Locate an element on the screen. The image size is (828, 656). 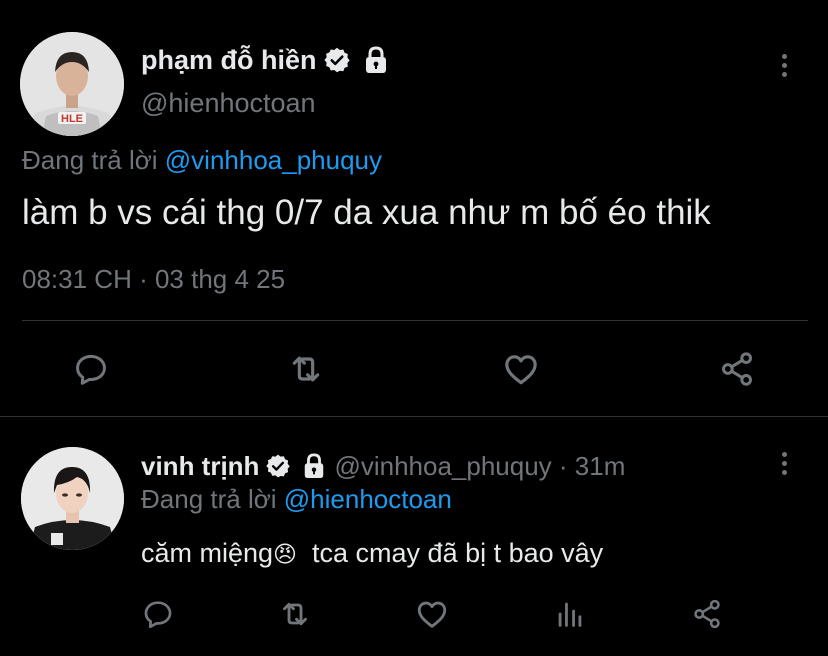
reply-replying-to: Đang trả lời @hienhoctoan is located at coordinates (296, 499).